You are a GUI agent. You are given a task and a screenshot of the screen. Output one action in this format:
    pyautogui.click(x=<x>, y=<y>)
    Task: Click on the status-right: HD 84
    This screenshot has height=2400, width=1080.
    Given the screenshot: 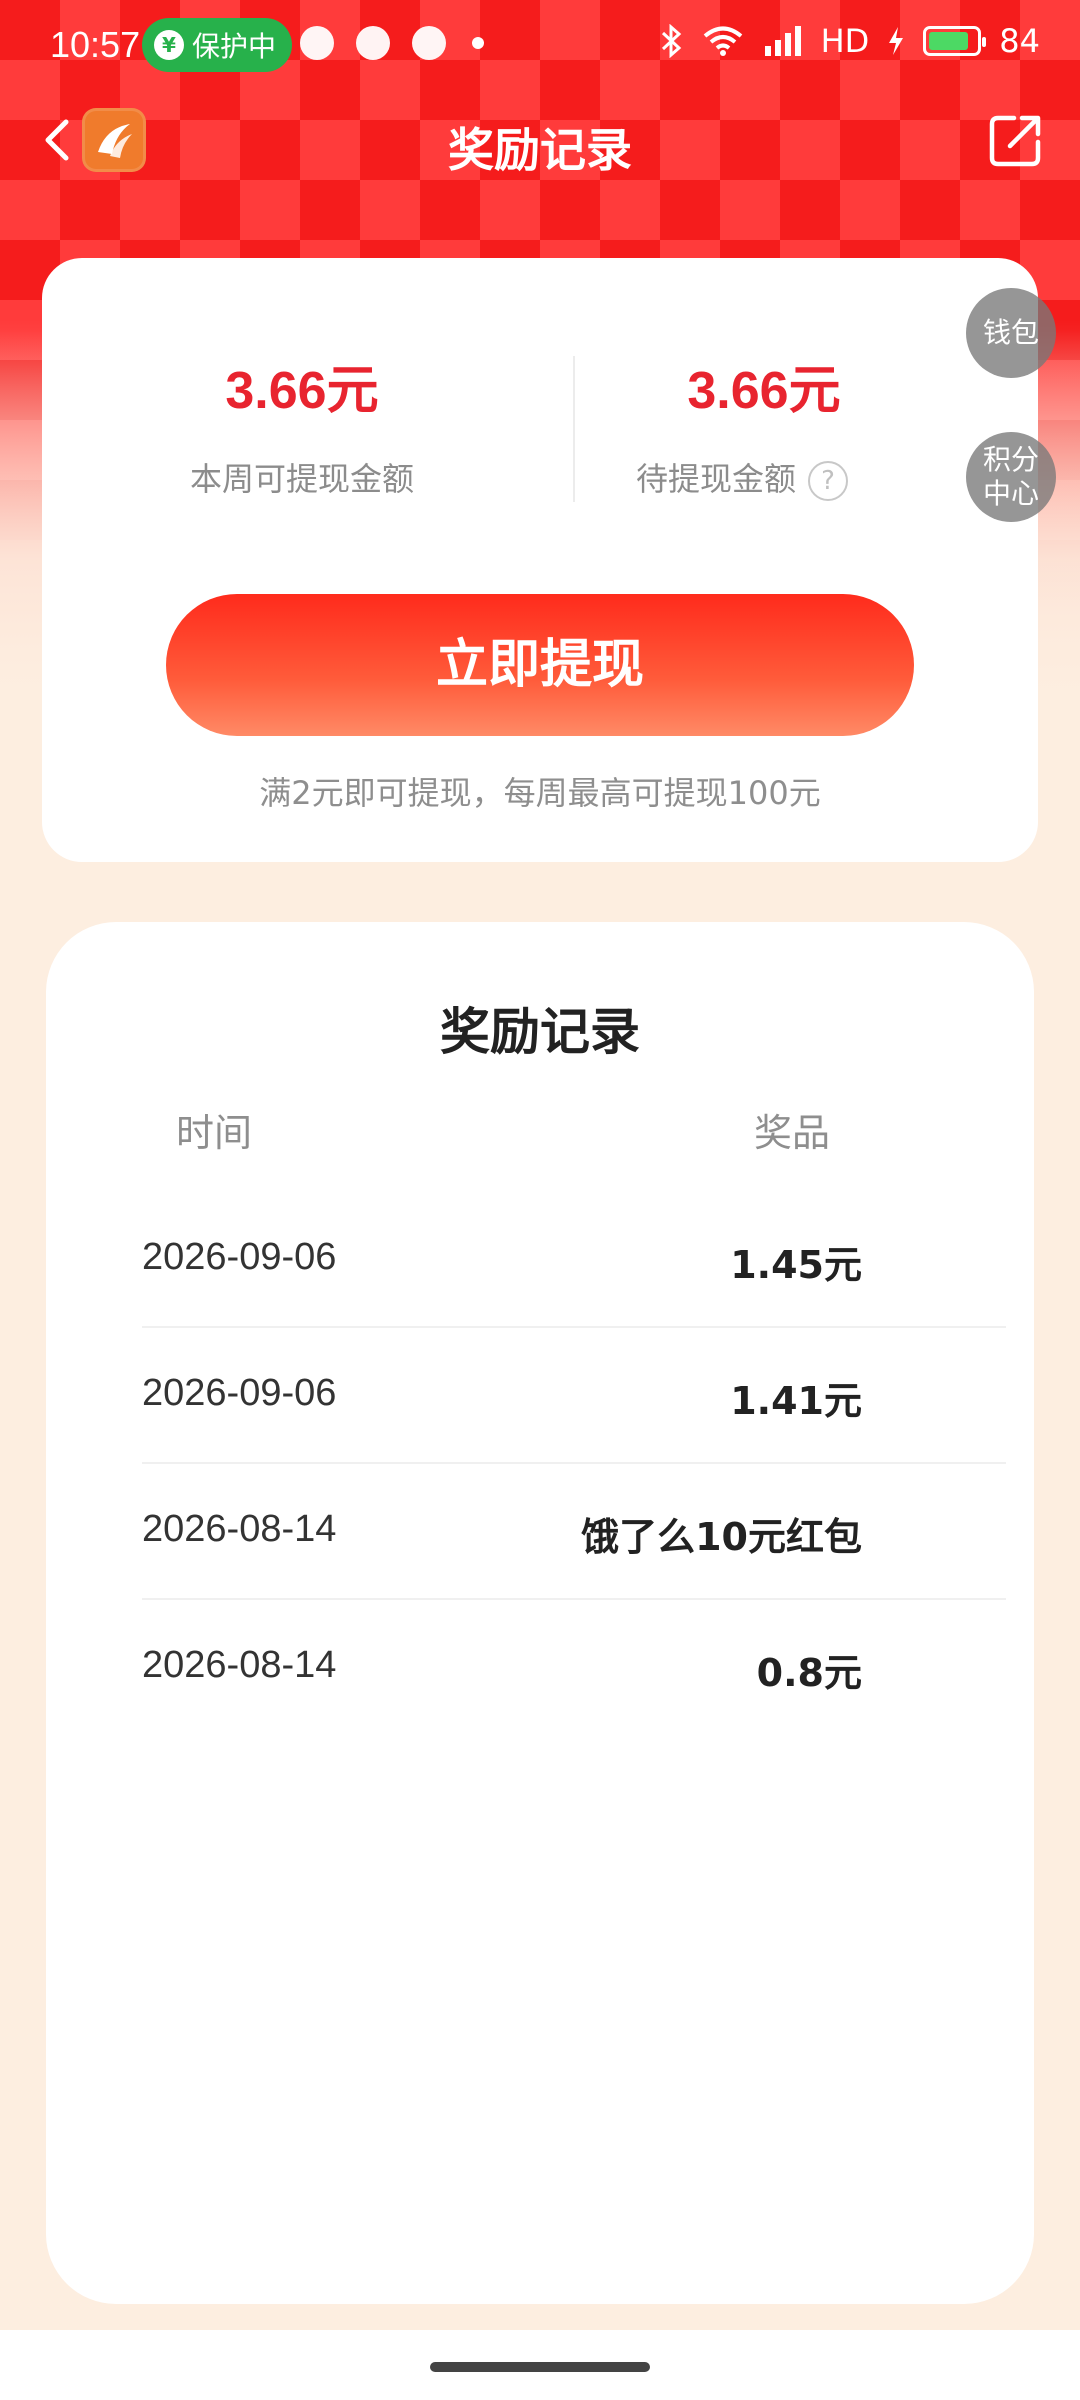 What is the action you would take?
    pyautogui.click(x=849, y=41)
    